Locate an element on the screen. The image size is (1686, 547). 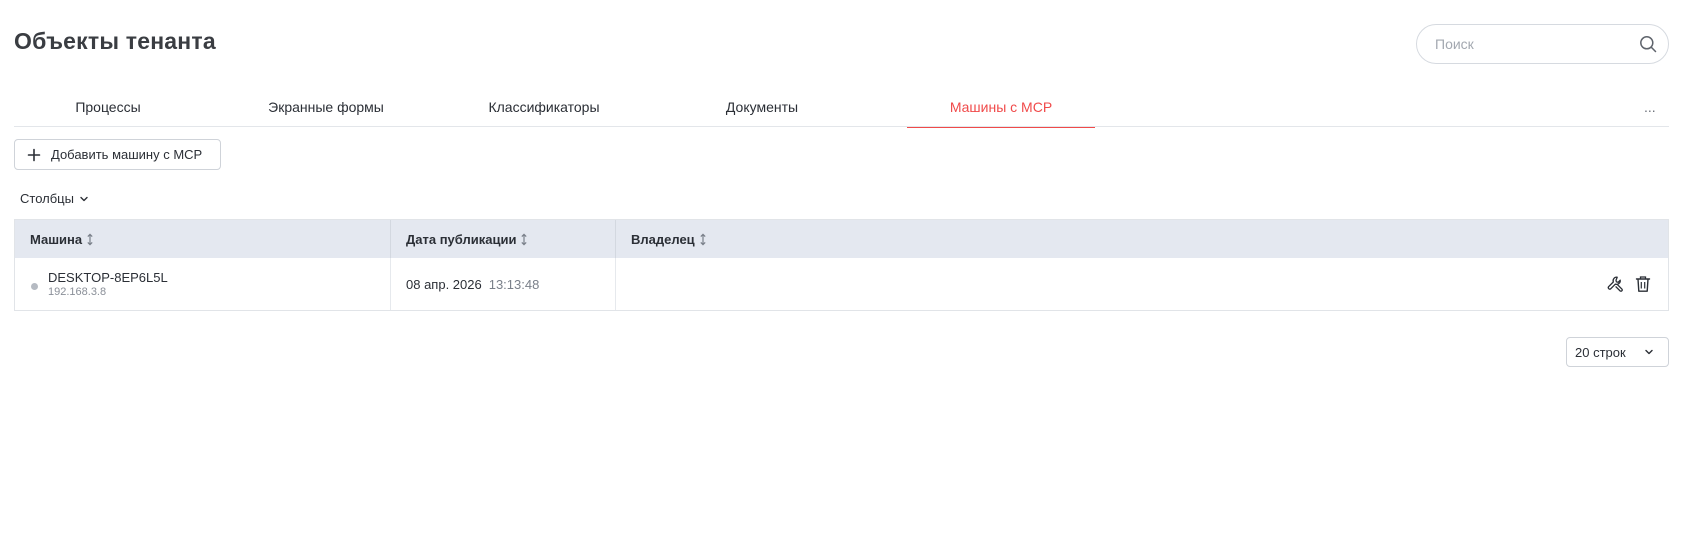
page-size-select: 20 строк is located at coordinates (1617, 352).